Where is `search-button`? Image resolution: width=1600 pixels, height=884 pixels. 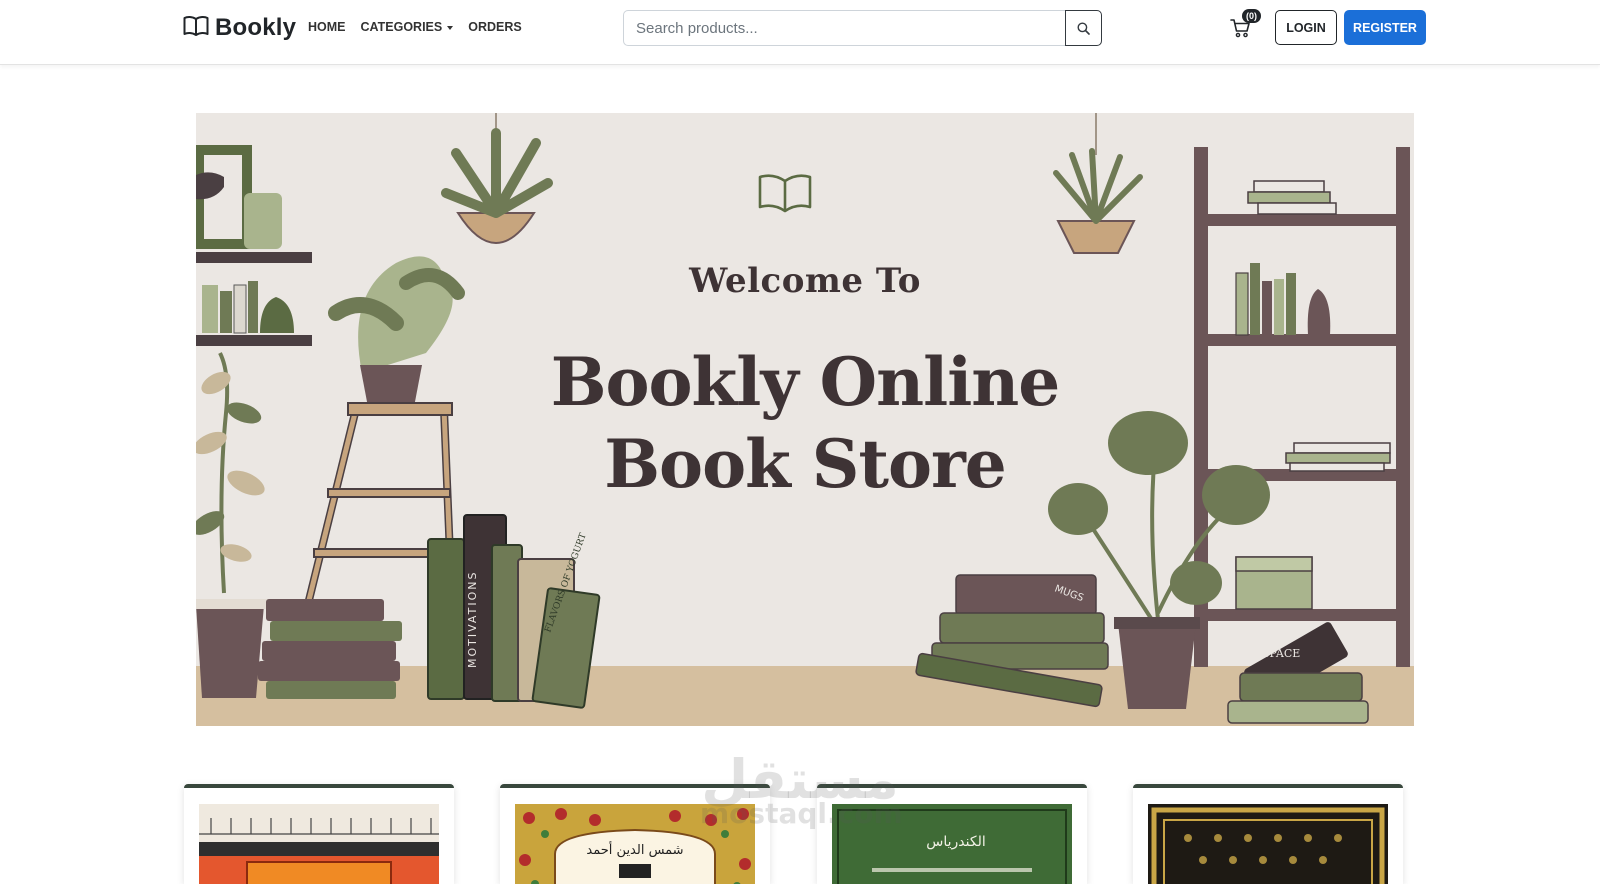 search-button is located at coordinates (1083, 28).